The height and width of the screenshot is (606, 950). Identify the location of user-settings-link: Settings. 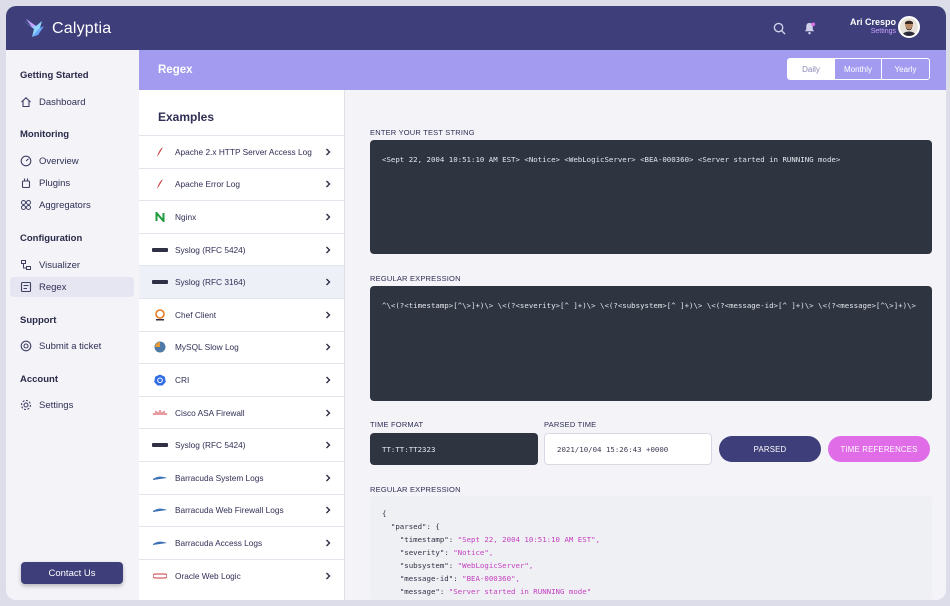
(873, 31).